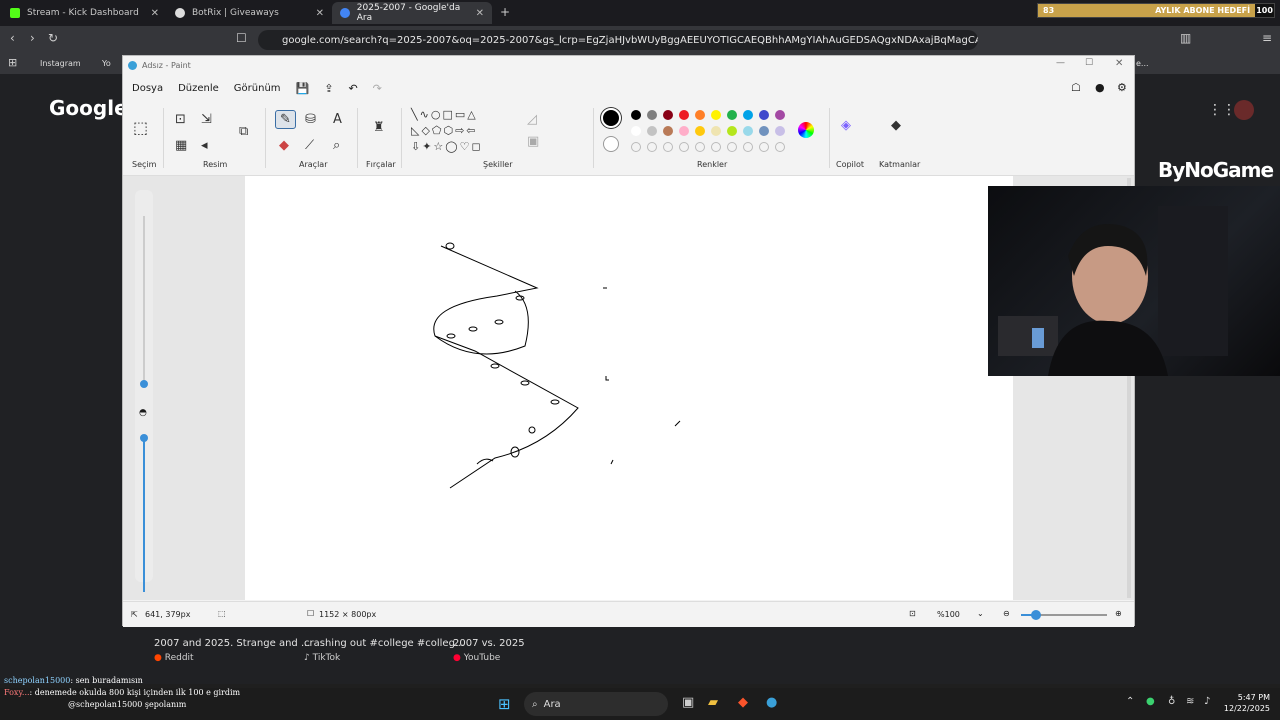 The image size is (1280, 720). What do you see at coordinates (106, 63) in the screenshot?
I see `bookmark-youtube: Yo` at bounding box center [106, 63].